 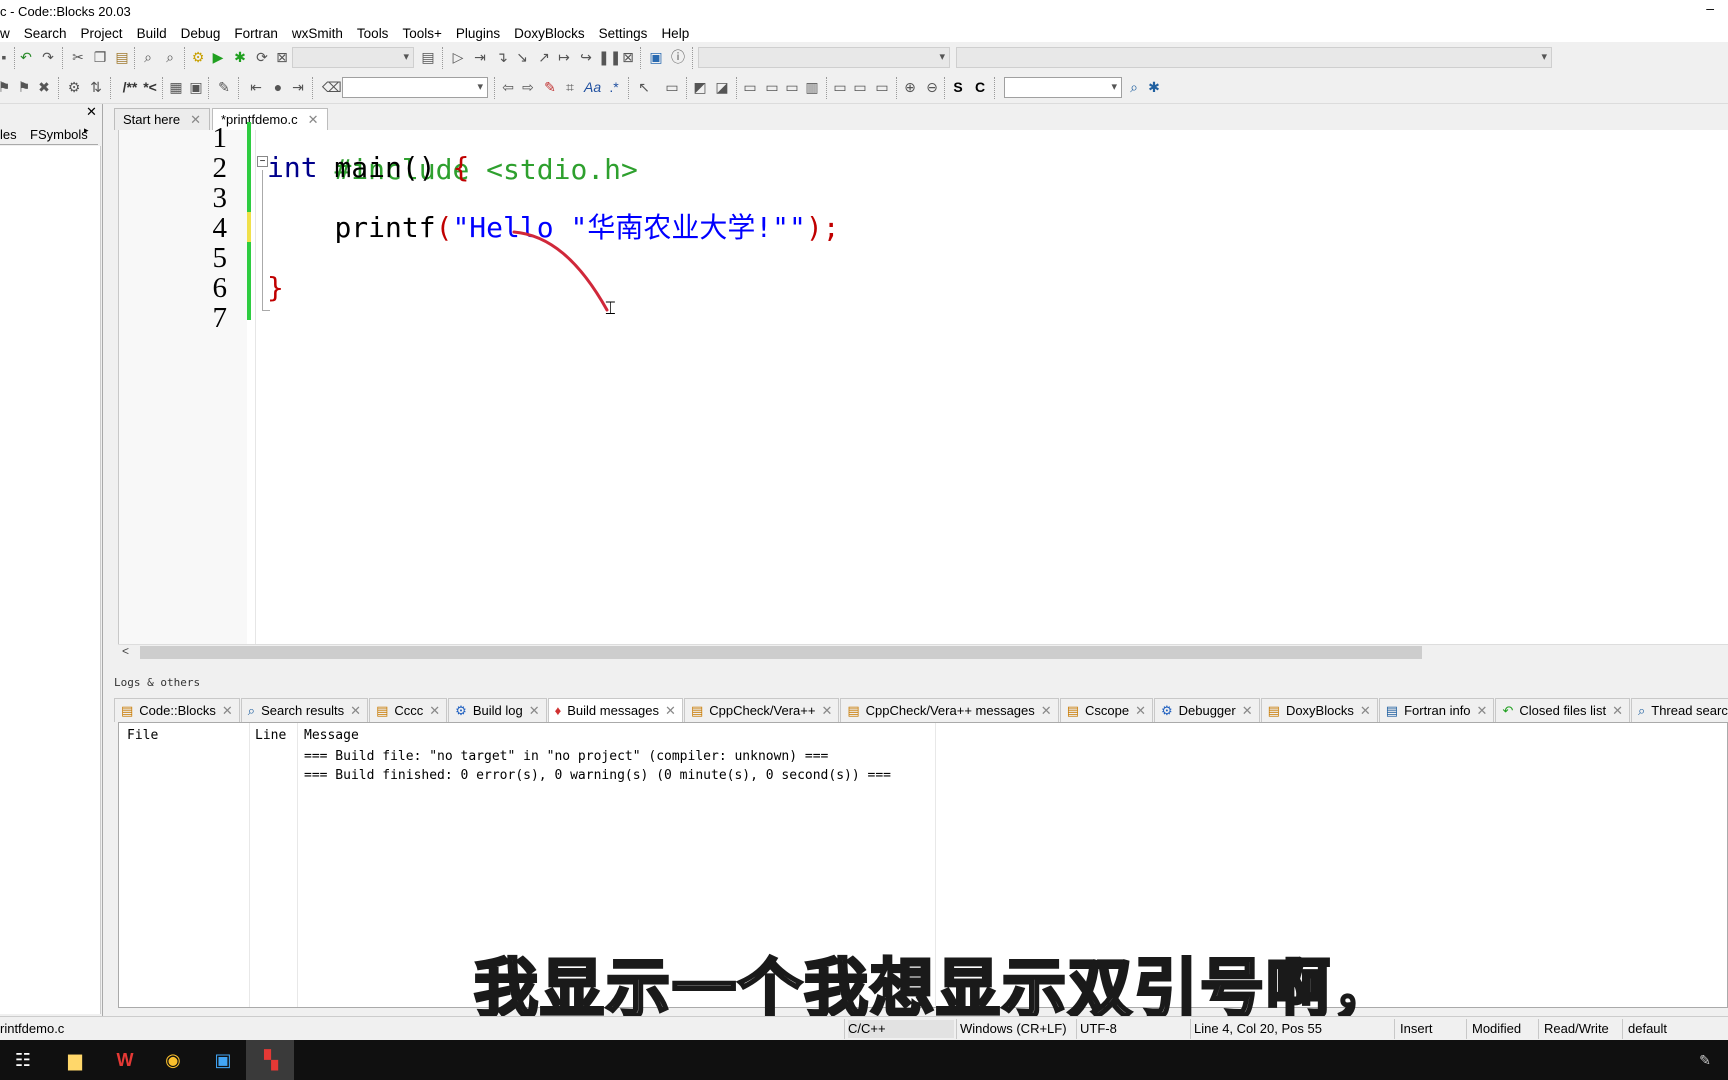 What do you see at coordinates (882, 87) in the screenshot?
I see `nassi-icon-9: ▭` at bounding box center [882, 87].